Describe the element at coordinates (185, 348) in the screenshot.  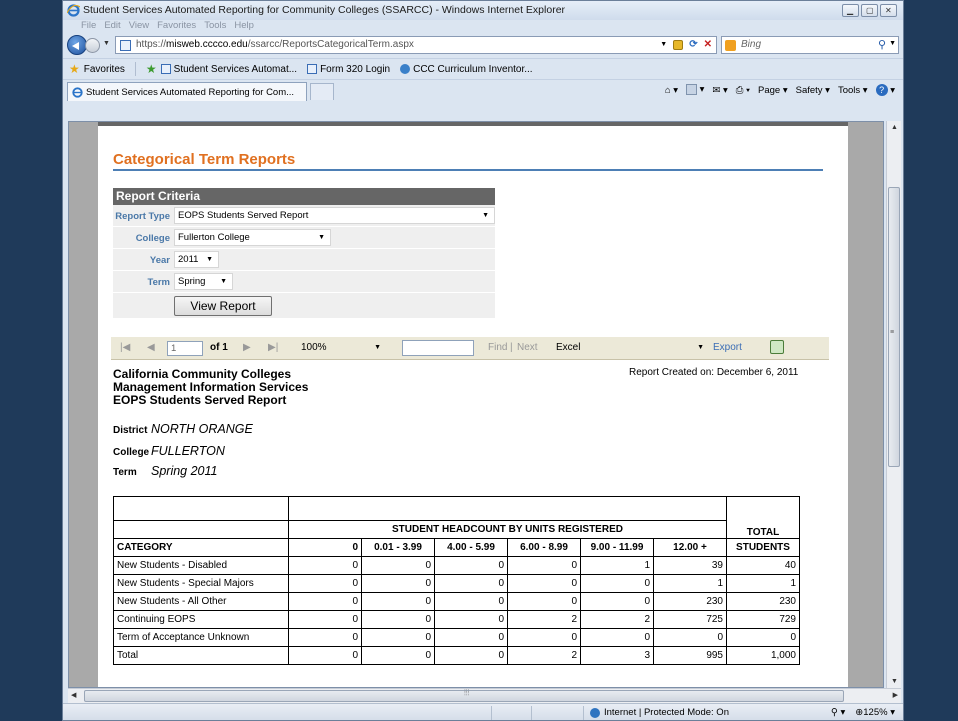
I see `page-number-input: 1` at that location.